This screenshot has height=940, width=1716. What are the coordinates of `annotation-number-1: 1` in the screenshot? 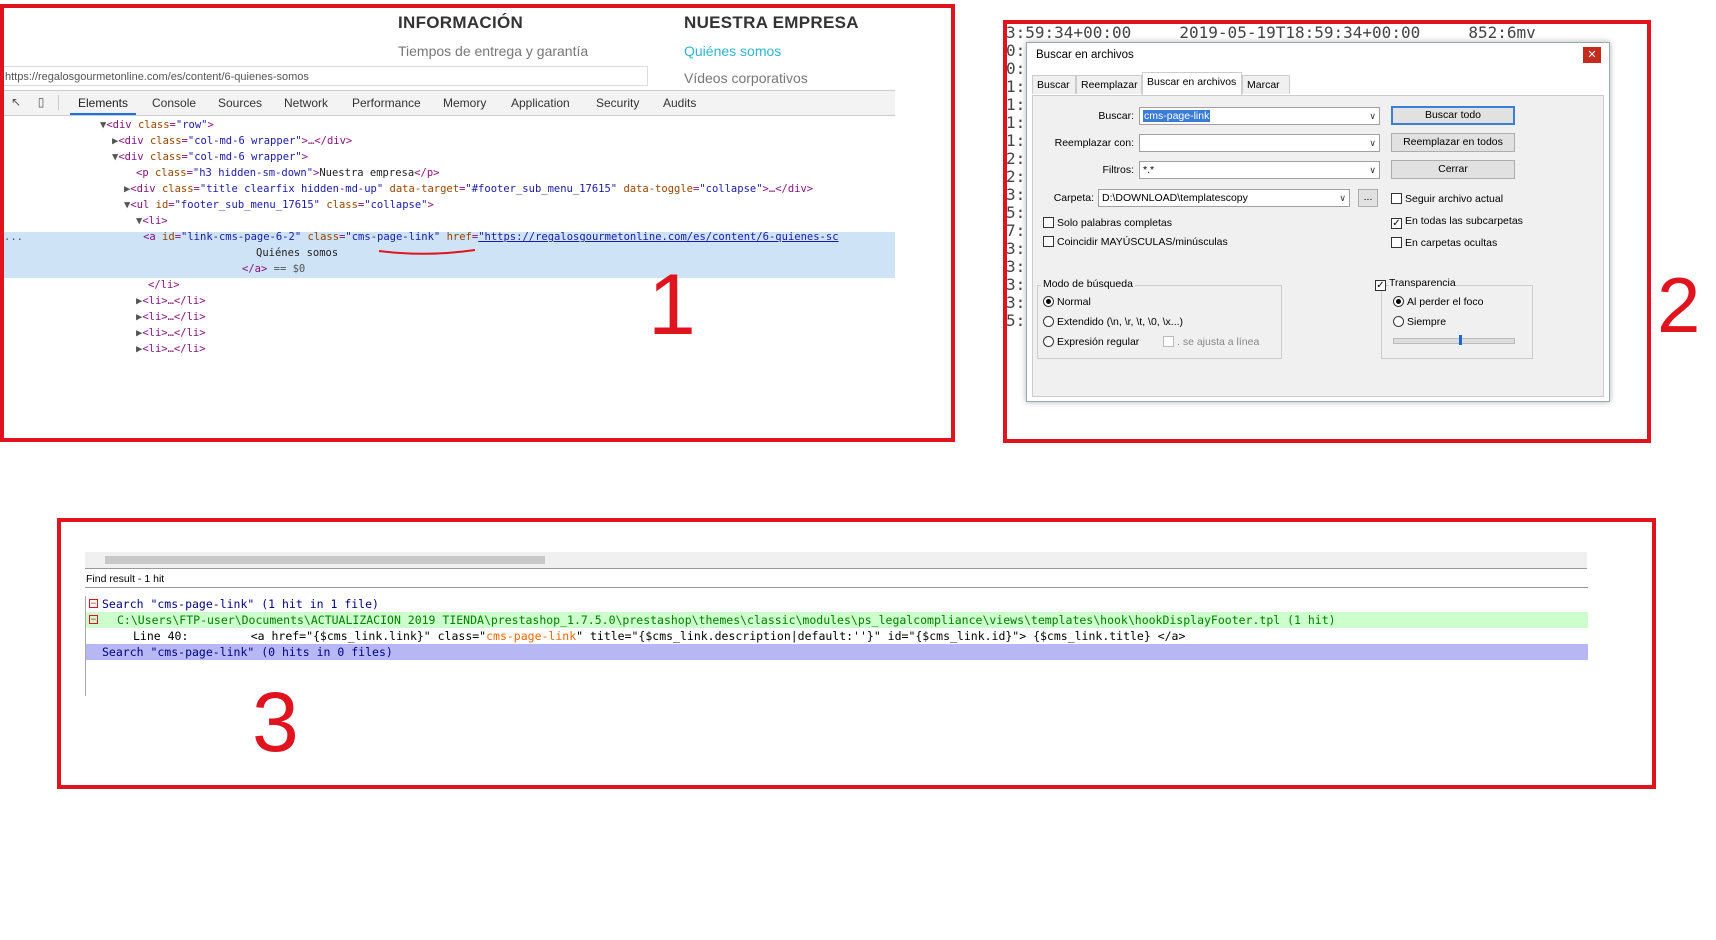 It's located at (672, 305).